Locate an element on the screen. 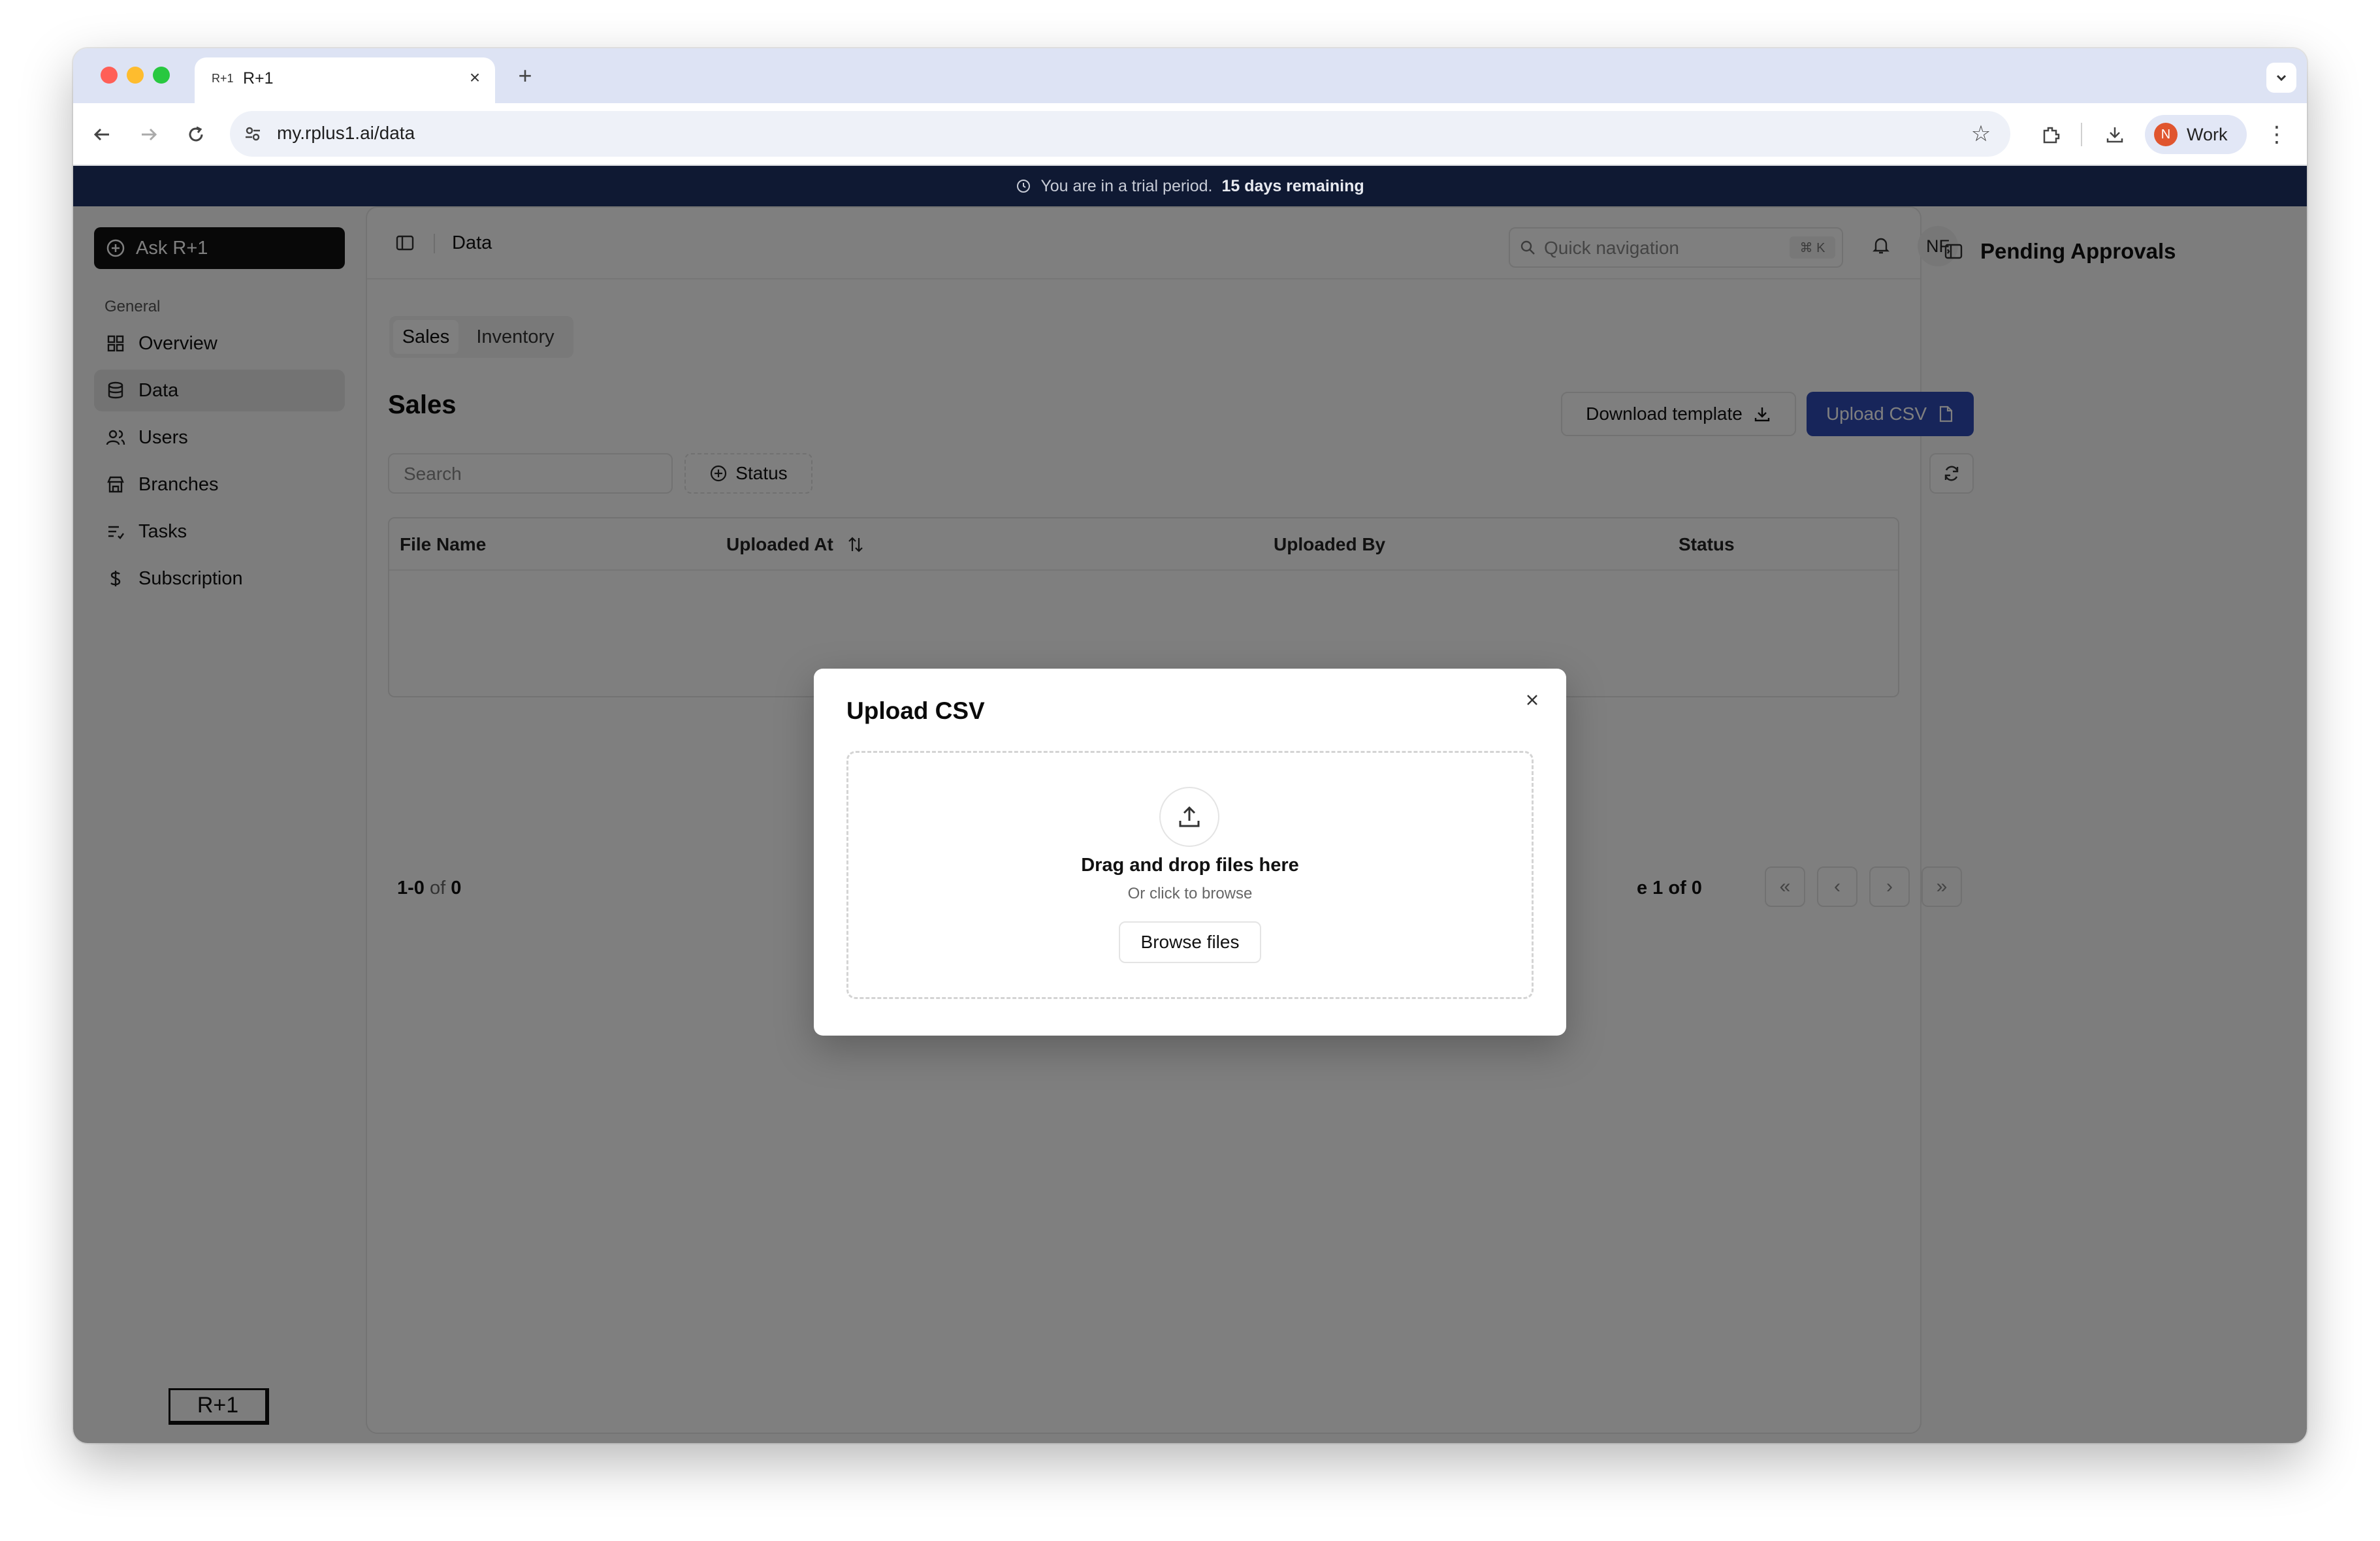  browser-menu-icon: ⋮ is located at coordinates (2277, 134).